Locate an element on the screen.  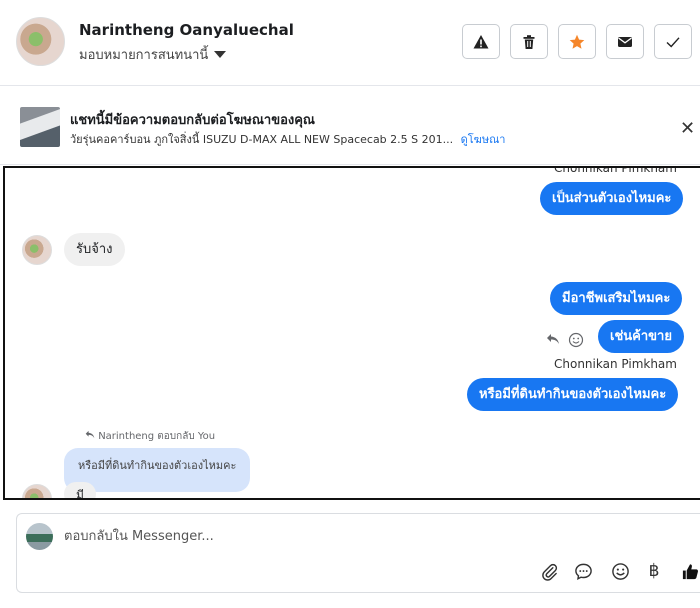
mark-done-button is located at coordinates (673, 41).